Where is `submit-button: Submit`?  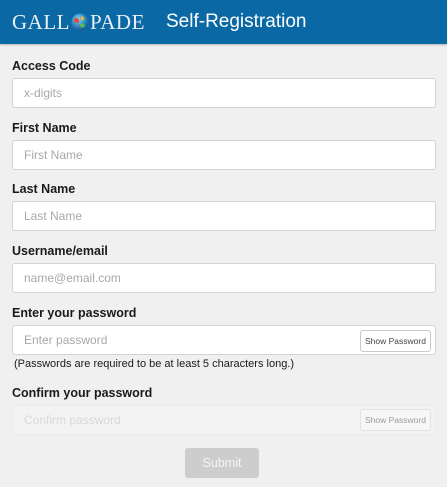
submit-button: Submit is located at coordinates (222, 463).